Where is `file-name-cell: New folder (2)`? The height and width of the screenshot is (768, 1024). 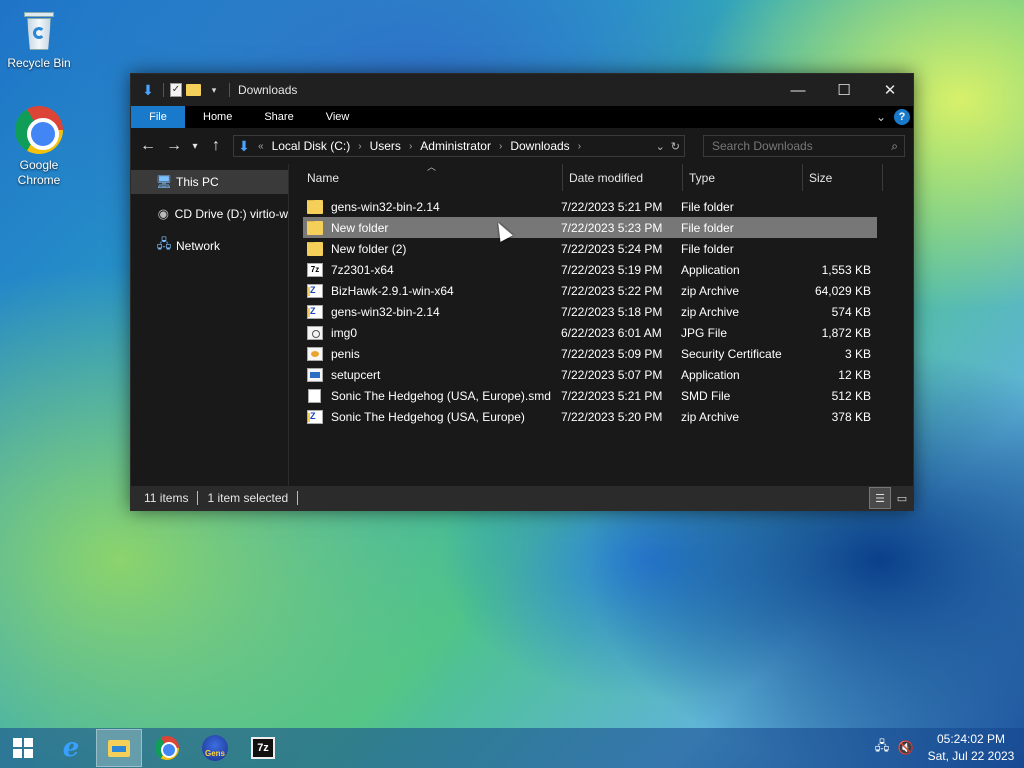
file-name-cell: New folder (2) is located at coordinates (432, 248).